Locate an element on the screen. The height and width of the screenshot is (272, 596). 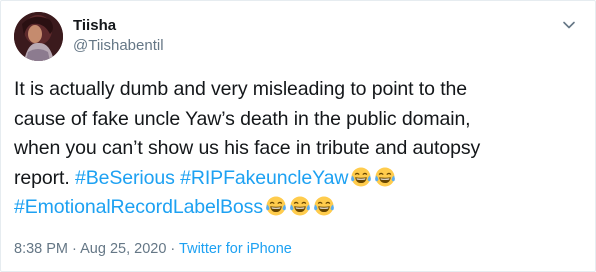
user-handle: @Tiishabentil is located at coordinates (118, 46).